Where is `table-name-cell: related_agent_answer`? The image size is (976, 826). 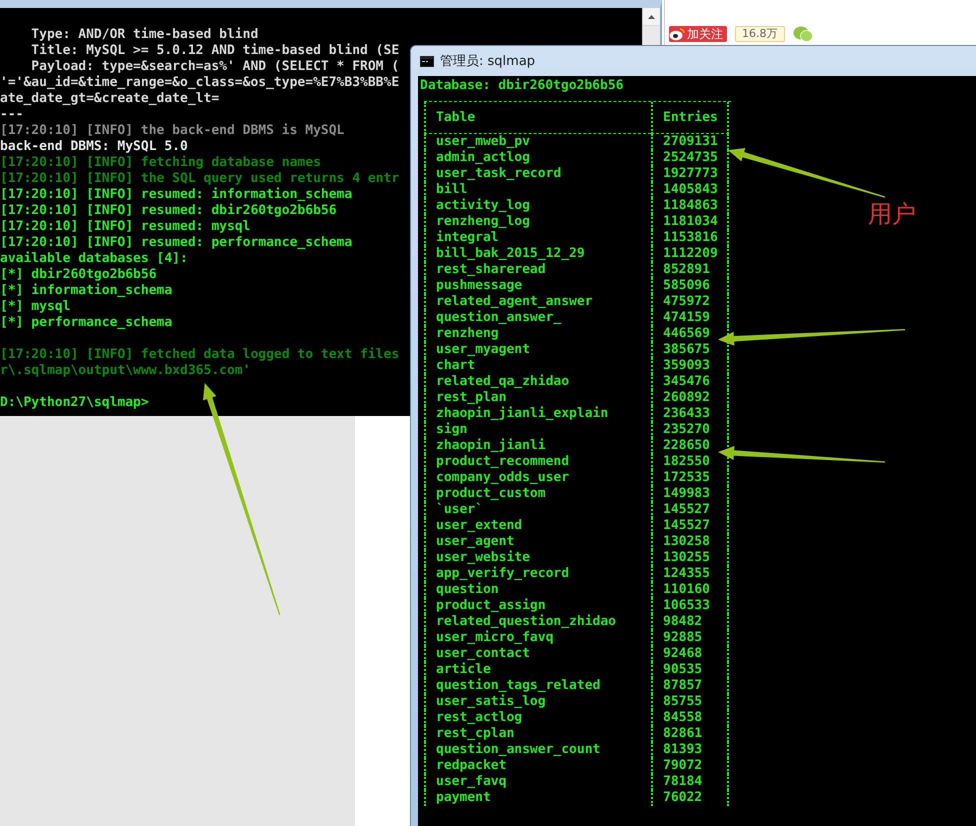
table-name-cell: related_agent_answer is located at coordinates (537, 302).